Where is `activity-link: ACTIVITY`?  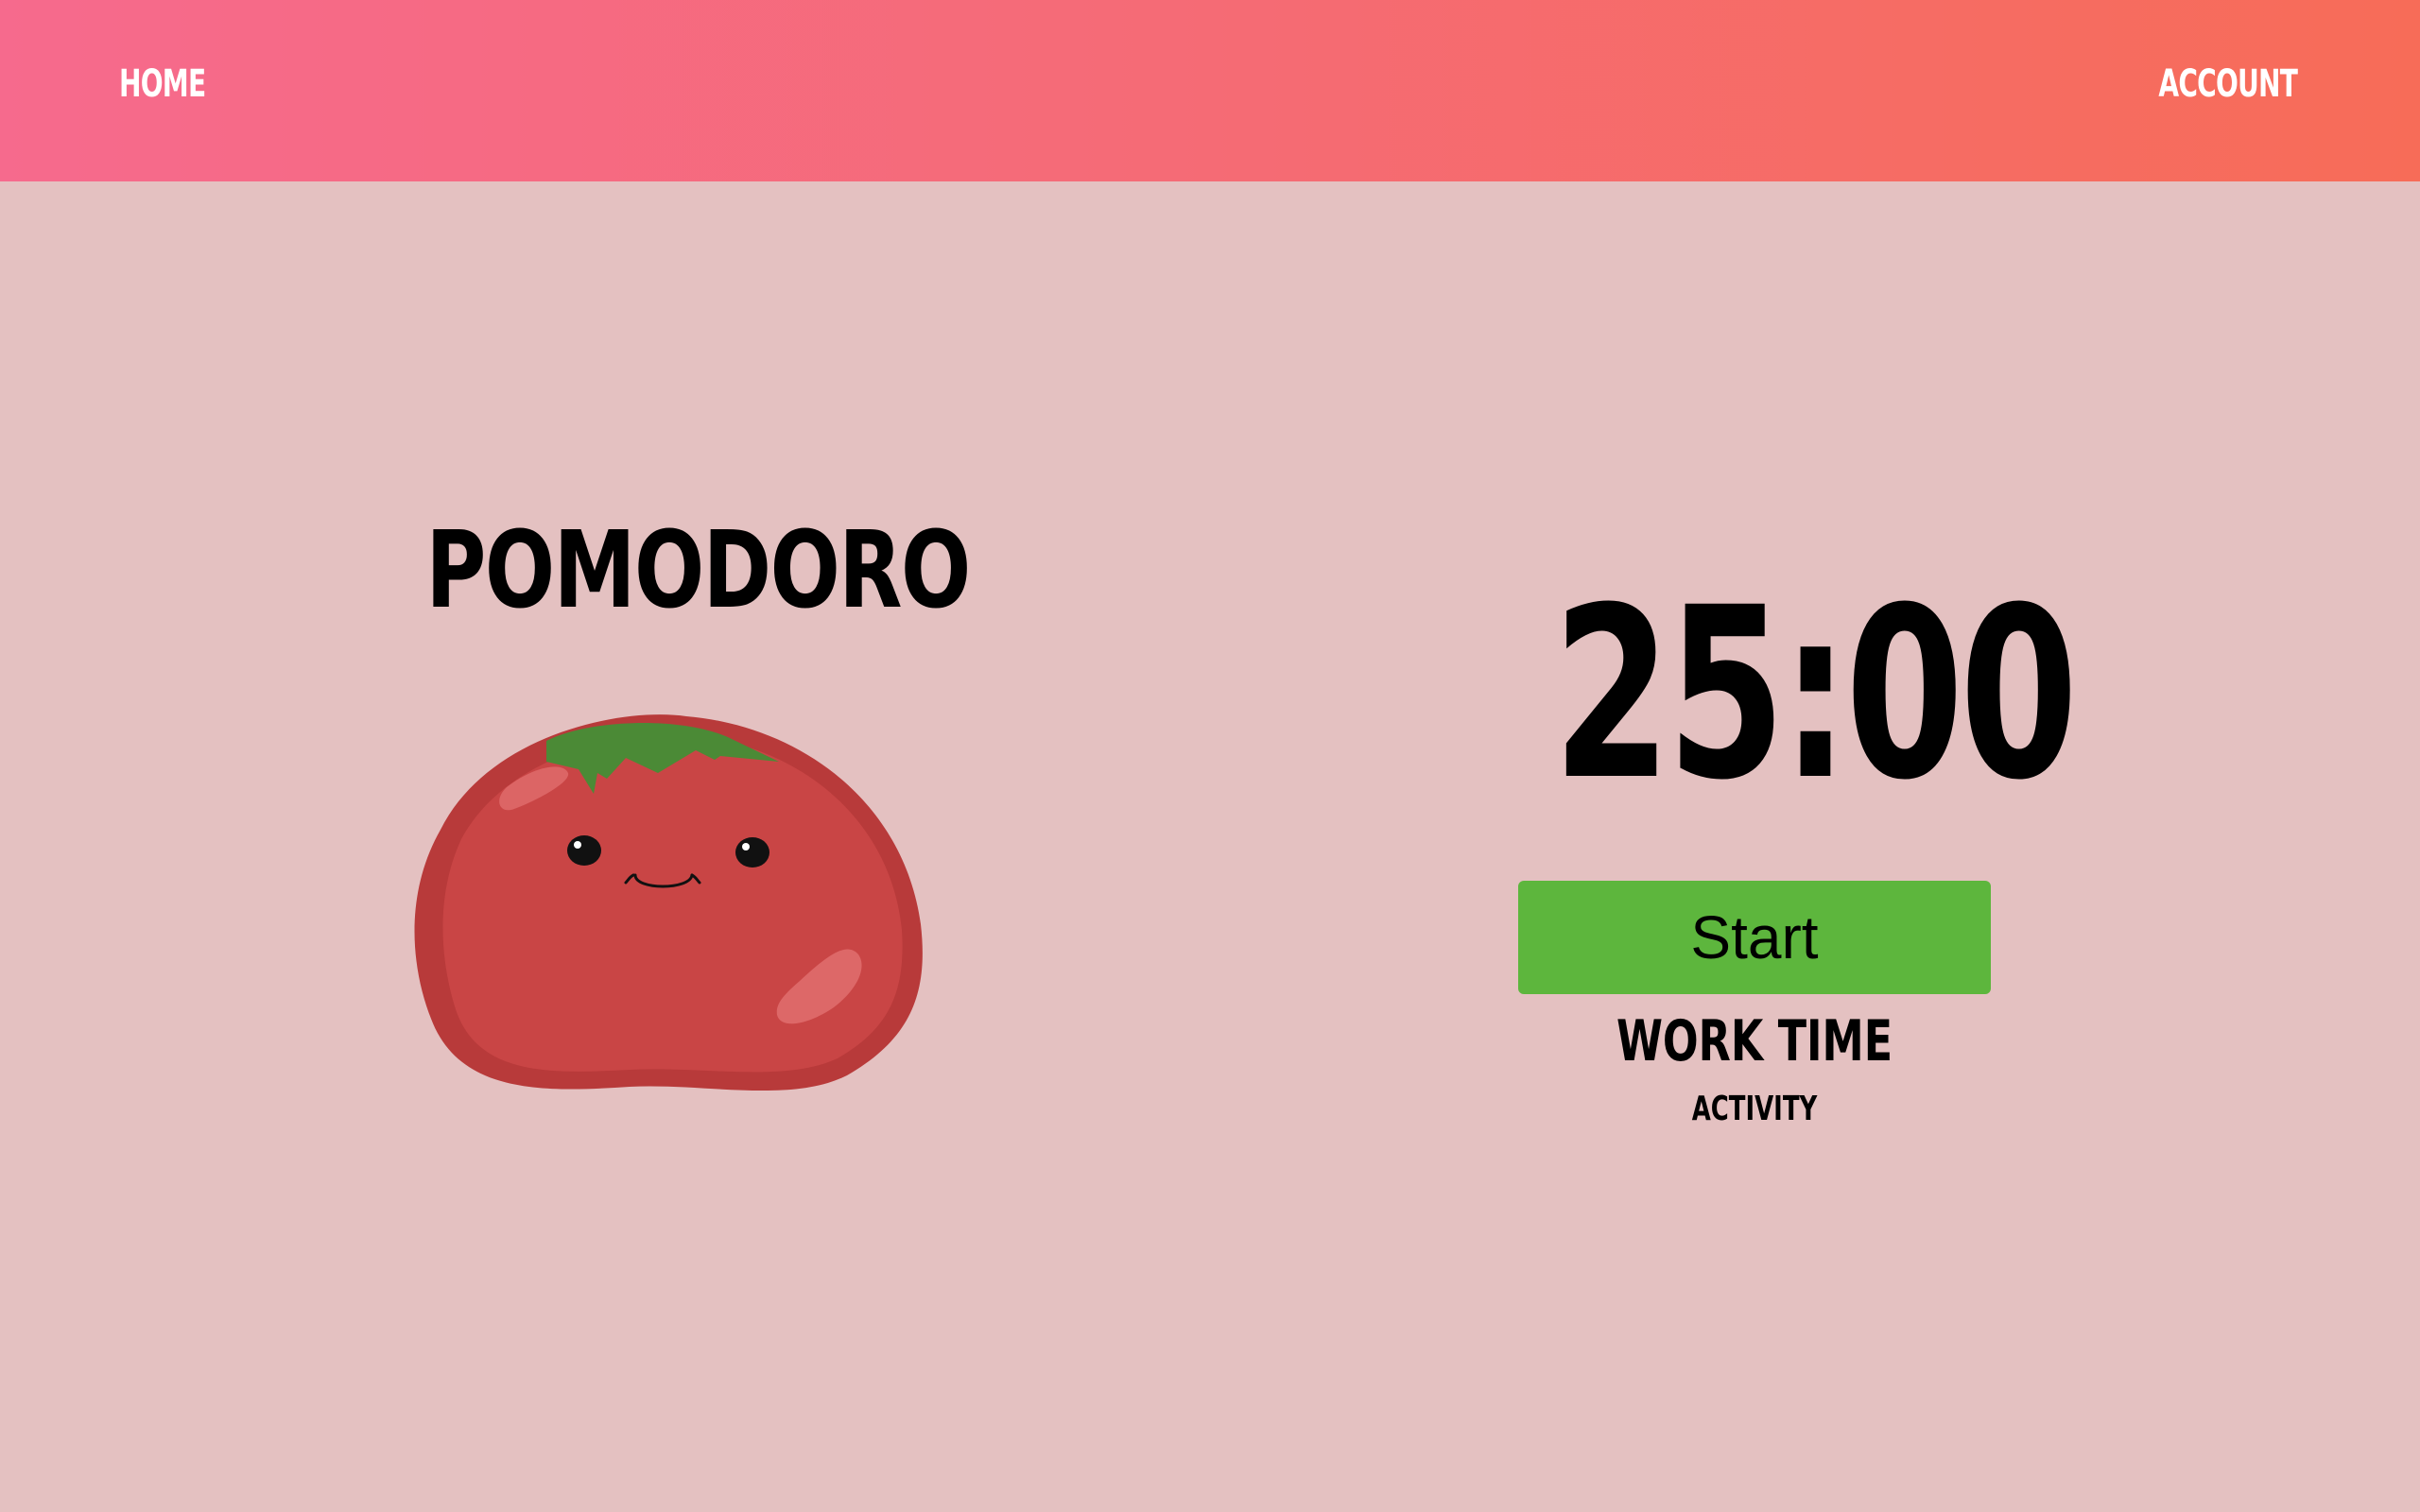 activity-link: ACTIVITY is located at coordinates (1754, 1109).